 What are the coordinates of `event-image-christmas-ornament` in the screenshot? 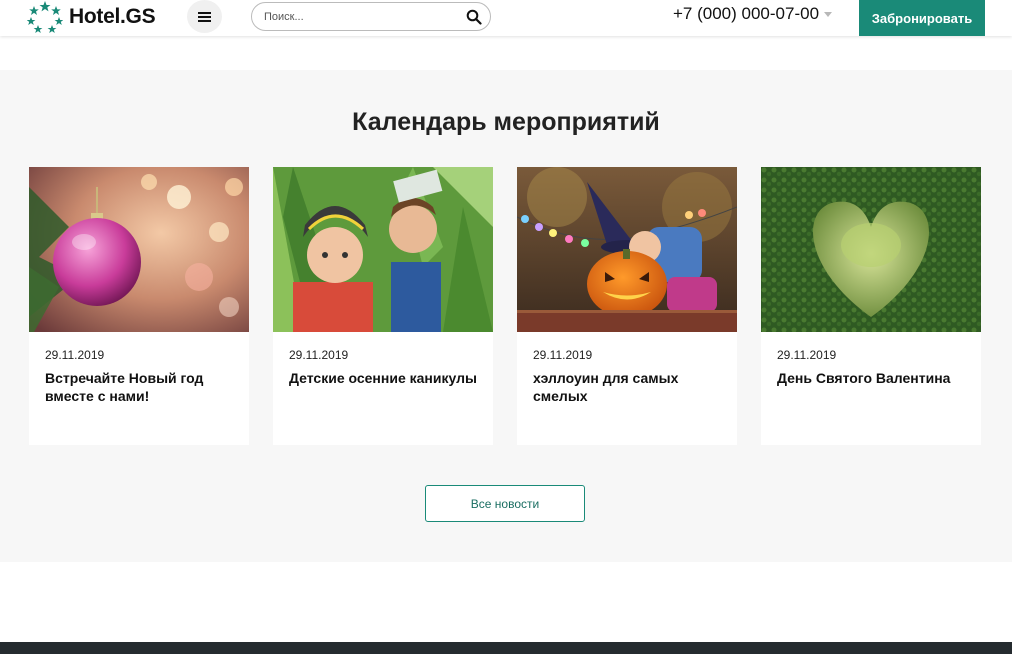 It's located at (139, 249).